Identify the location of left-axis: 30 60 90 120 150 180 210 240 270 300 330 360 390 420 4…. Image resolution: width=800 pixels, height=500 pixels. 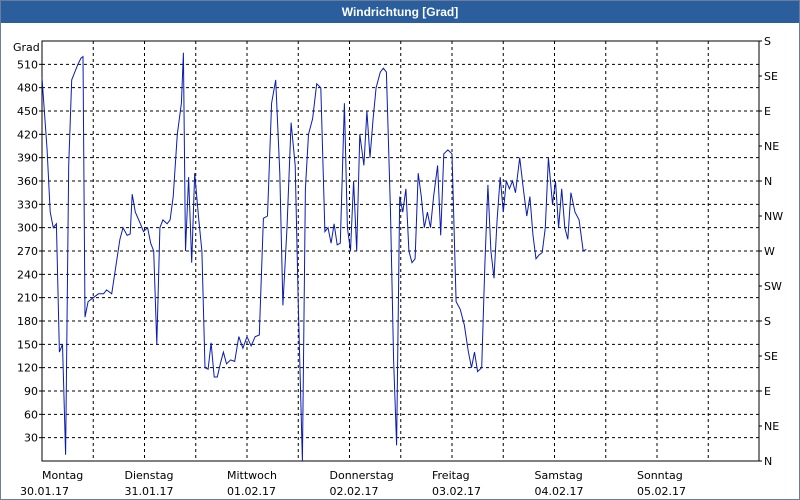
(29, 251).